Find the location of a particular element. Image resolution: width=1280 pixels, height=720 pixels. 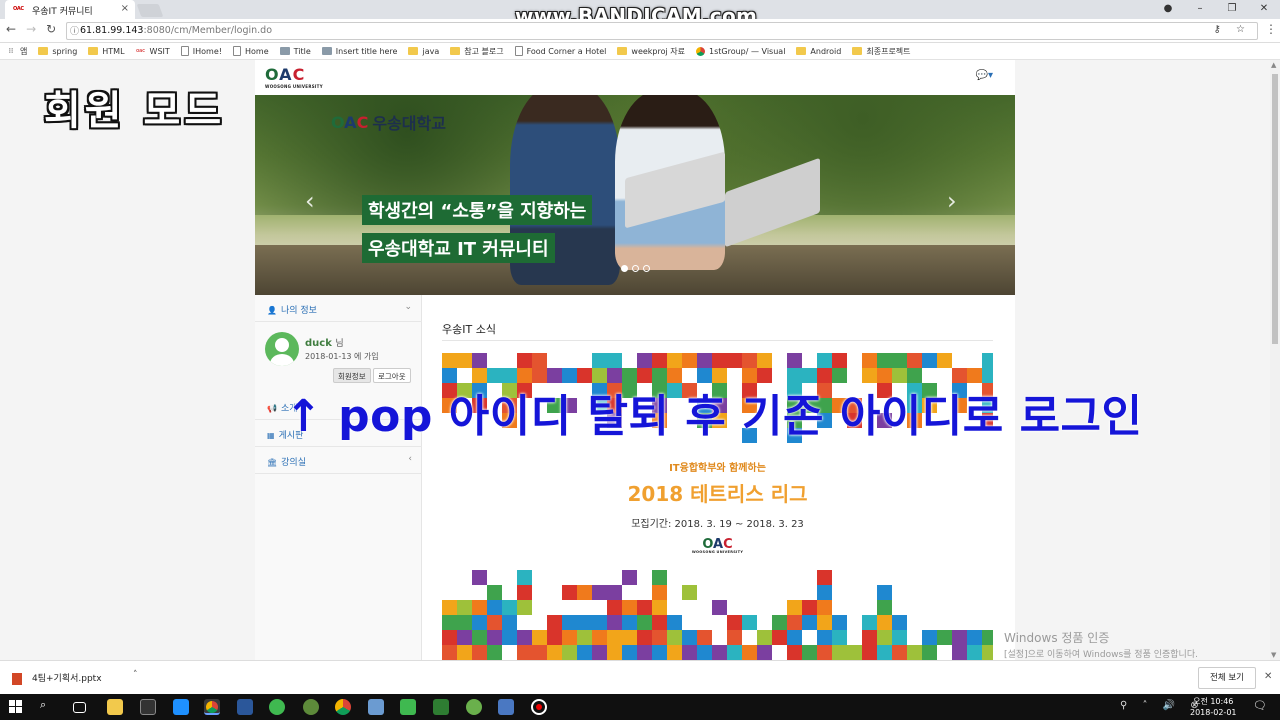

bookmark-item: spring is located at coordinates (57, 51).